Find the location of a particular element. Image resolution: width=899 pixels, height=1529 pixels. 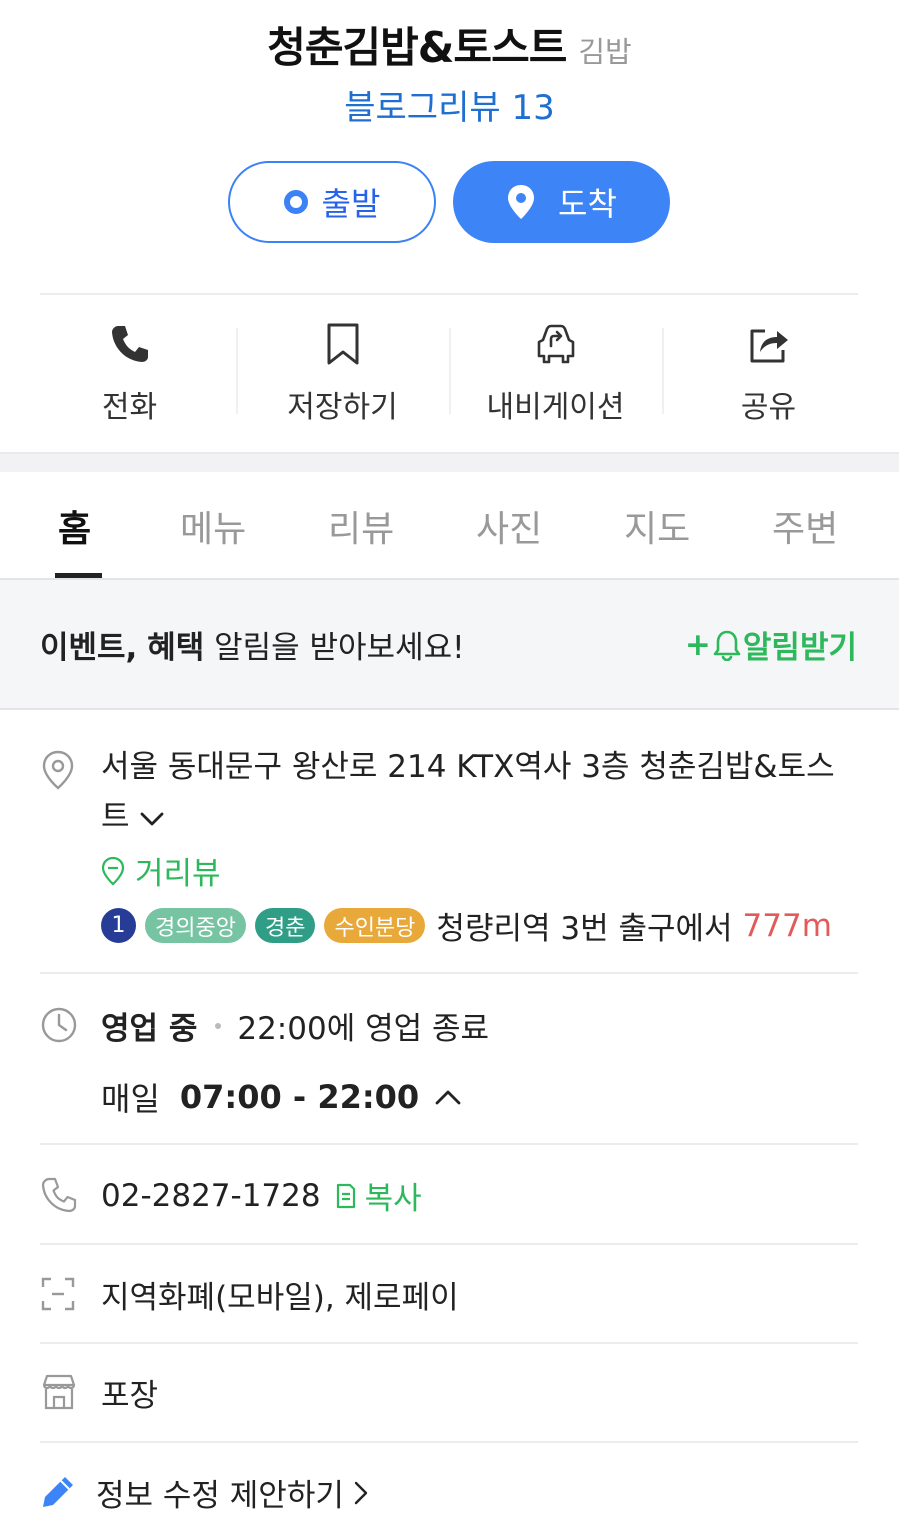

chevron-up-icon is located at coordinates (448, 1097).